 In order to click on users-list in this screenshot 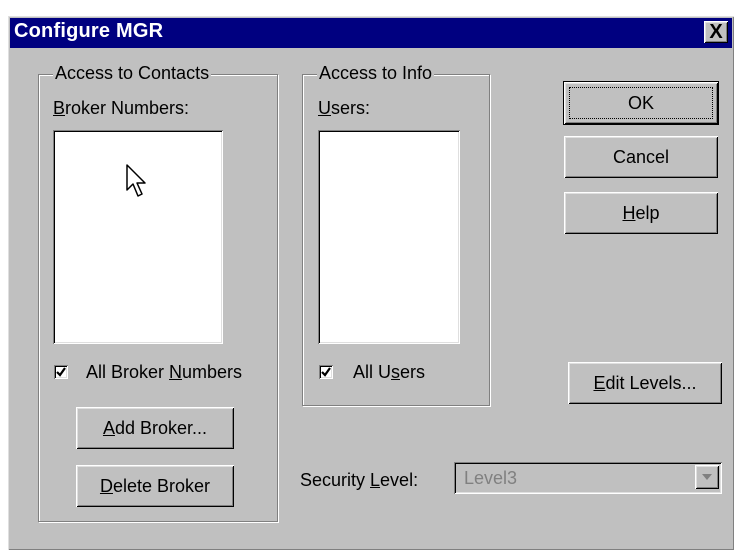, I will do `click(389, 237)`.